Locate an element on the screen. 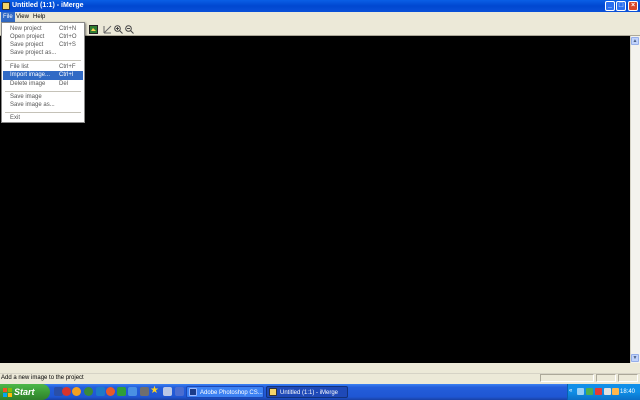  menu-item-exit: Exit is located at coordinates (43, 118).